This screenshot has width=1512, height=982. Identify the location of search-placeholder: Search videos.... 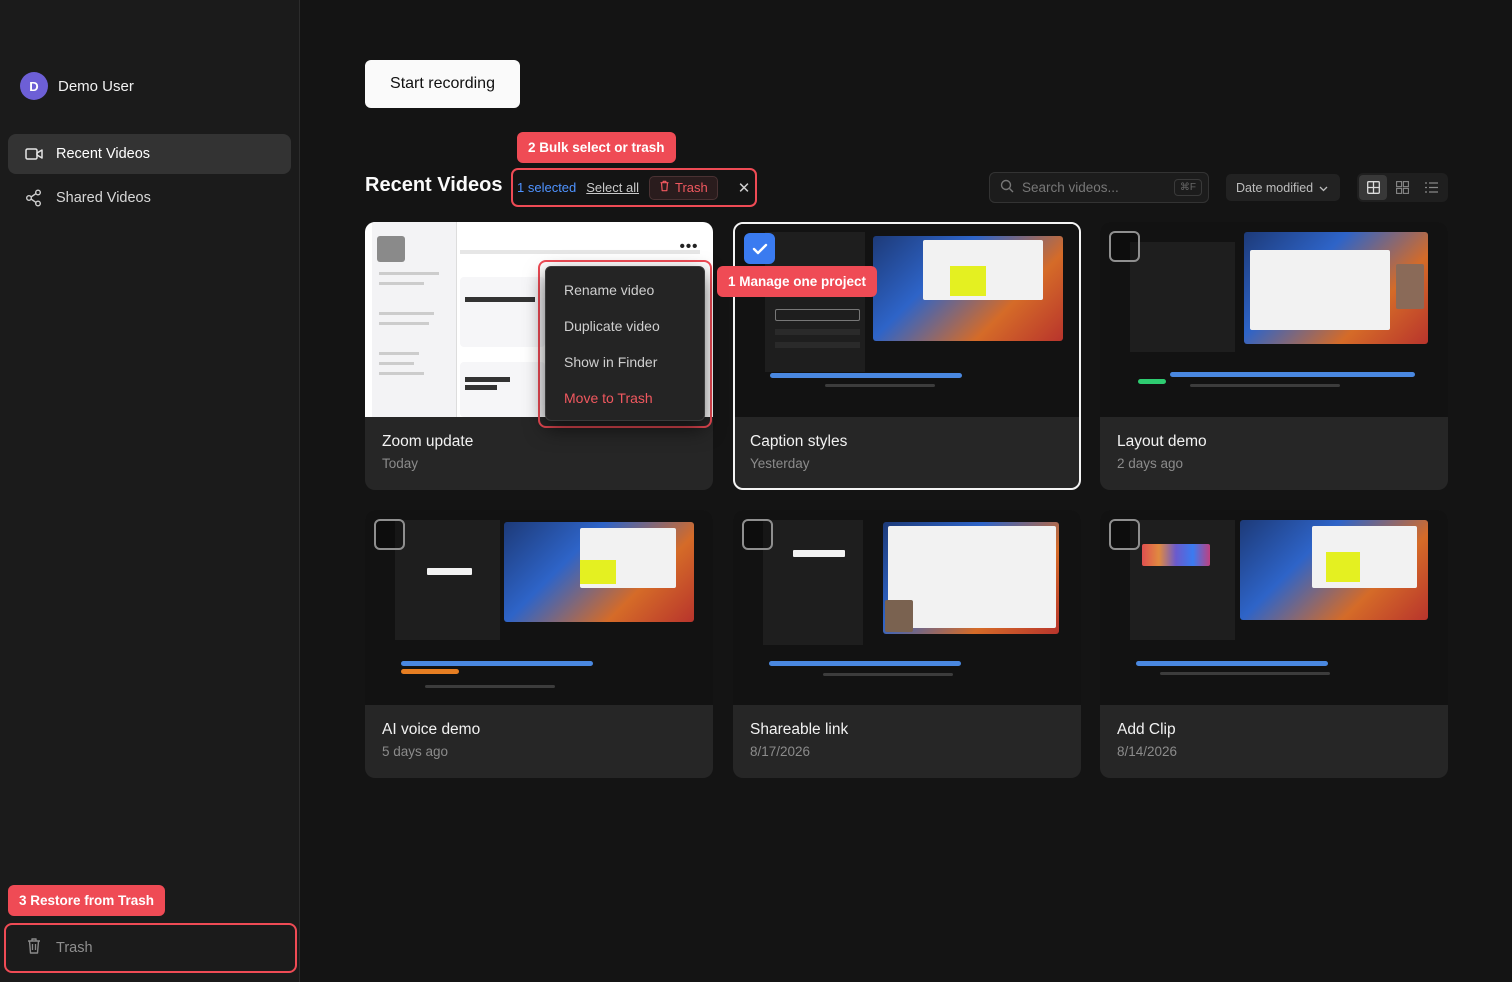
(1070, 187).